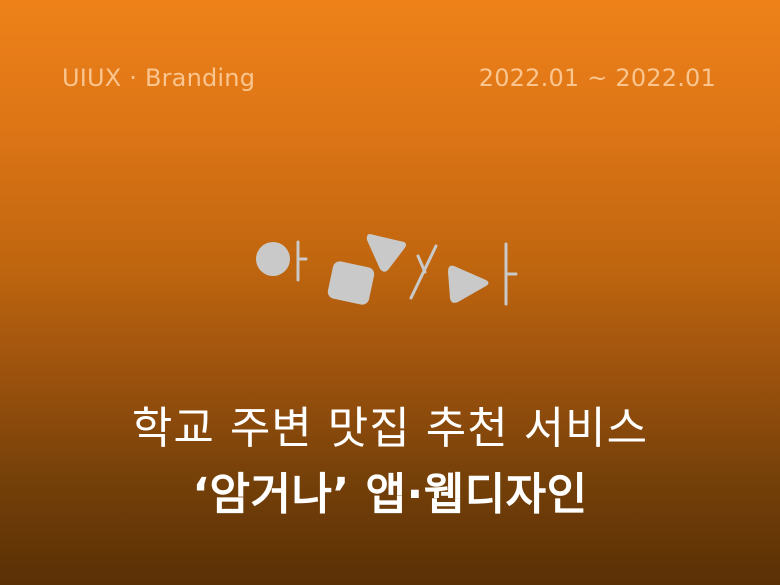 The image size is (780, 585). What do you see at coordinates (386, 253) in the screenshot?
I see `logo-triangle-shape` at bounding box center [386, 253].